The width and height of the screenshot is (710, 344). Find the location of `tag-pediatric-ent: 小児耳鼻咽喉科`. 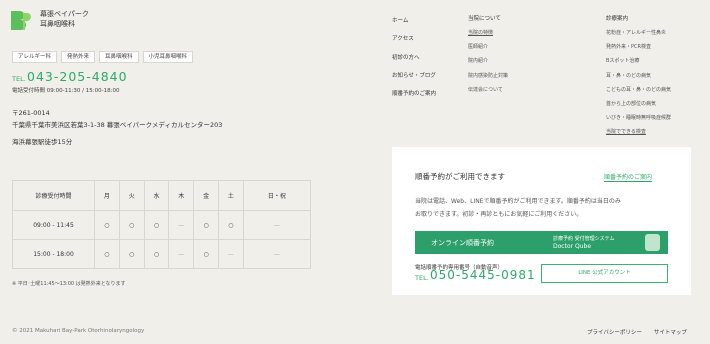

tag-pediatric-ent: 小児耳鼻咽喉科 is located at coordinates (168, 57).